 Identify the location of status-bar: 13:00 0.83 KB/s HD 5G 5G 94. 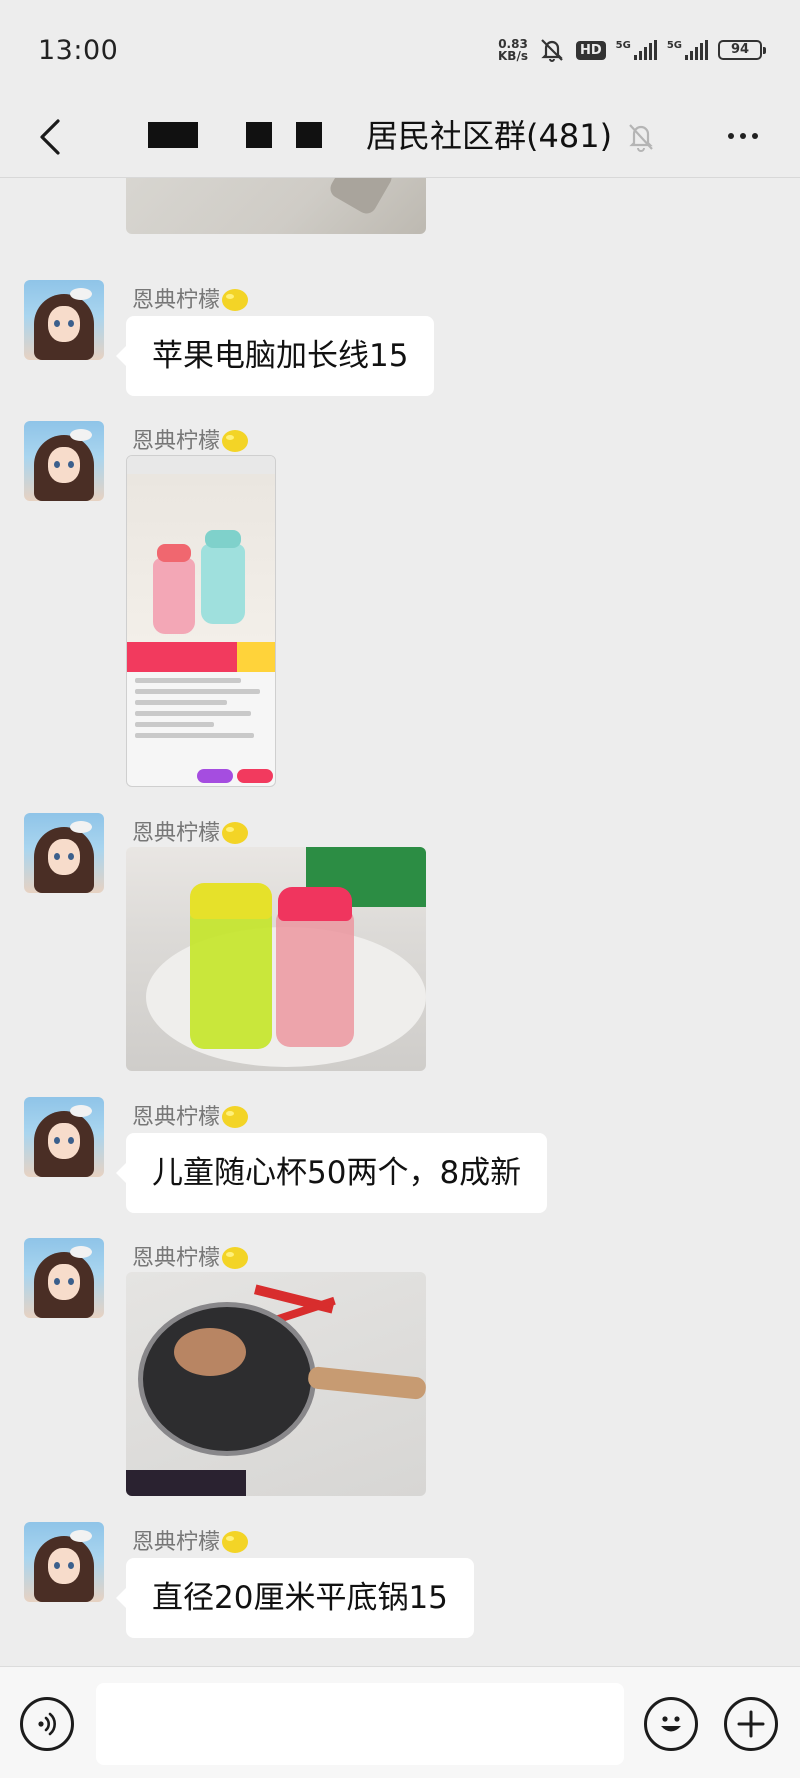
(400, 50).